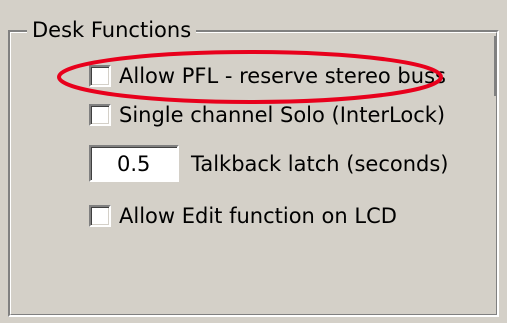 The height and width of the screenshot is (323, 507). I want to click on single-channel-solo-checkbox, so click(100, 115).